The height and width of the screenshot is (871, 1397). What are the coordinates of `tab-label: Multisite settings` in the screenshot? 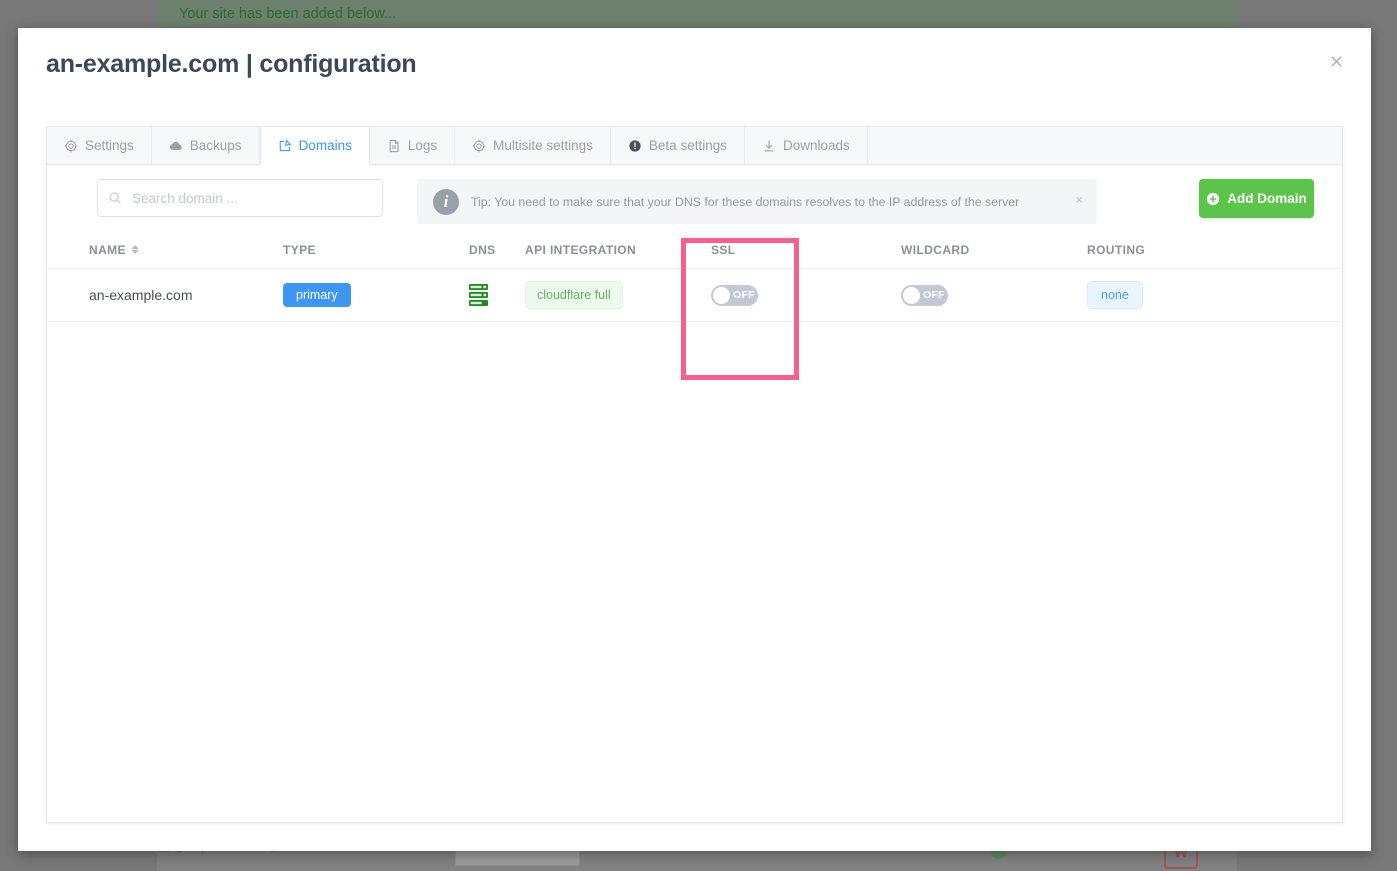 It's located at (543, 145).